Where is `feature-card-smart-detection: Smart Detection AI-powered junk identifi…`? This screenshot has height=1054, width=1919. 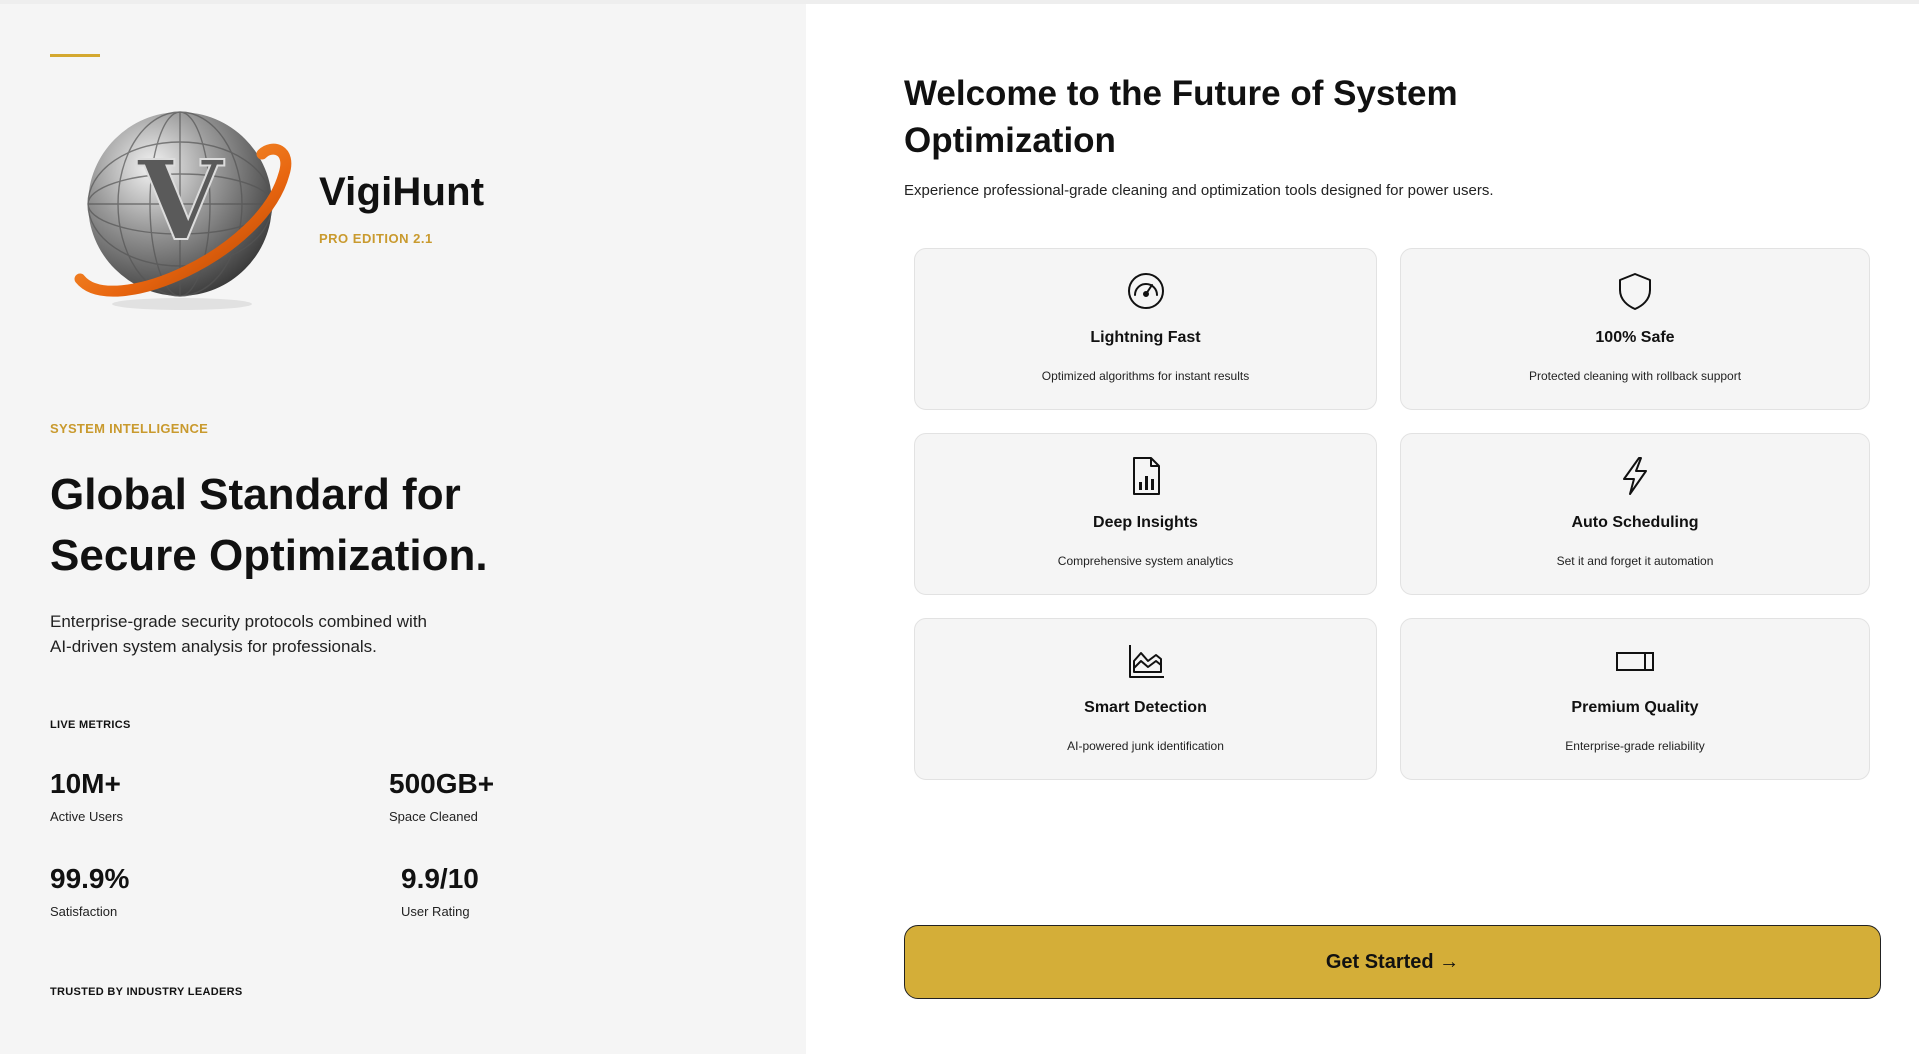 feature-card-smart-detection: Smart Detection AI-powered junk identifi… is located at coordinates (1145, 699).